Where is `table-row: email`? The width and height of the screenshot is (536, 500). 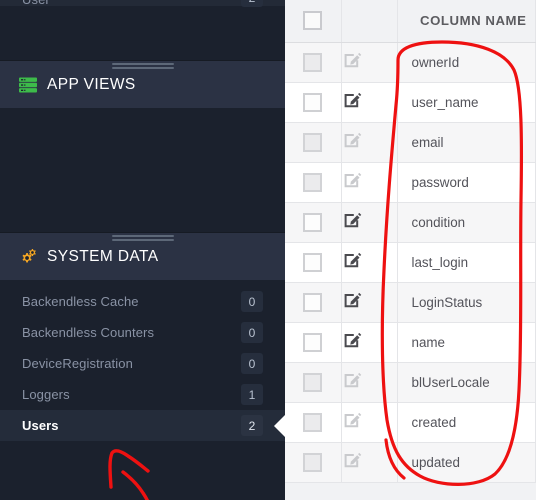 table-row: email is located at coordinates (410, 142).